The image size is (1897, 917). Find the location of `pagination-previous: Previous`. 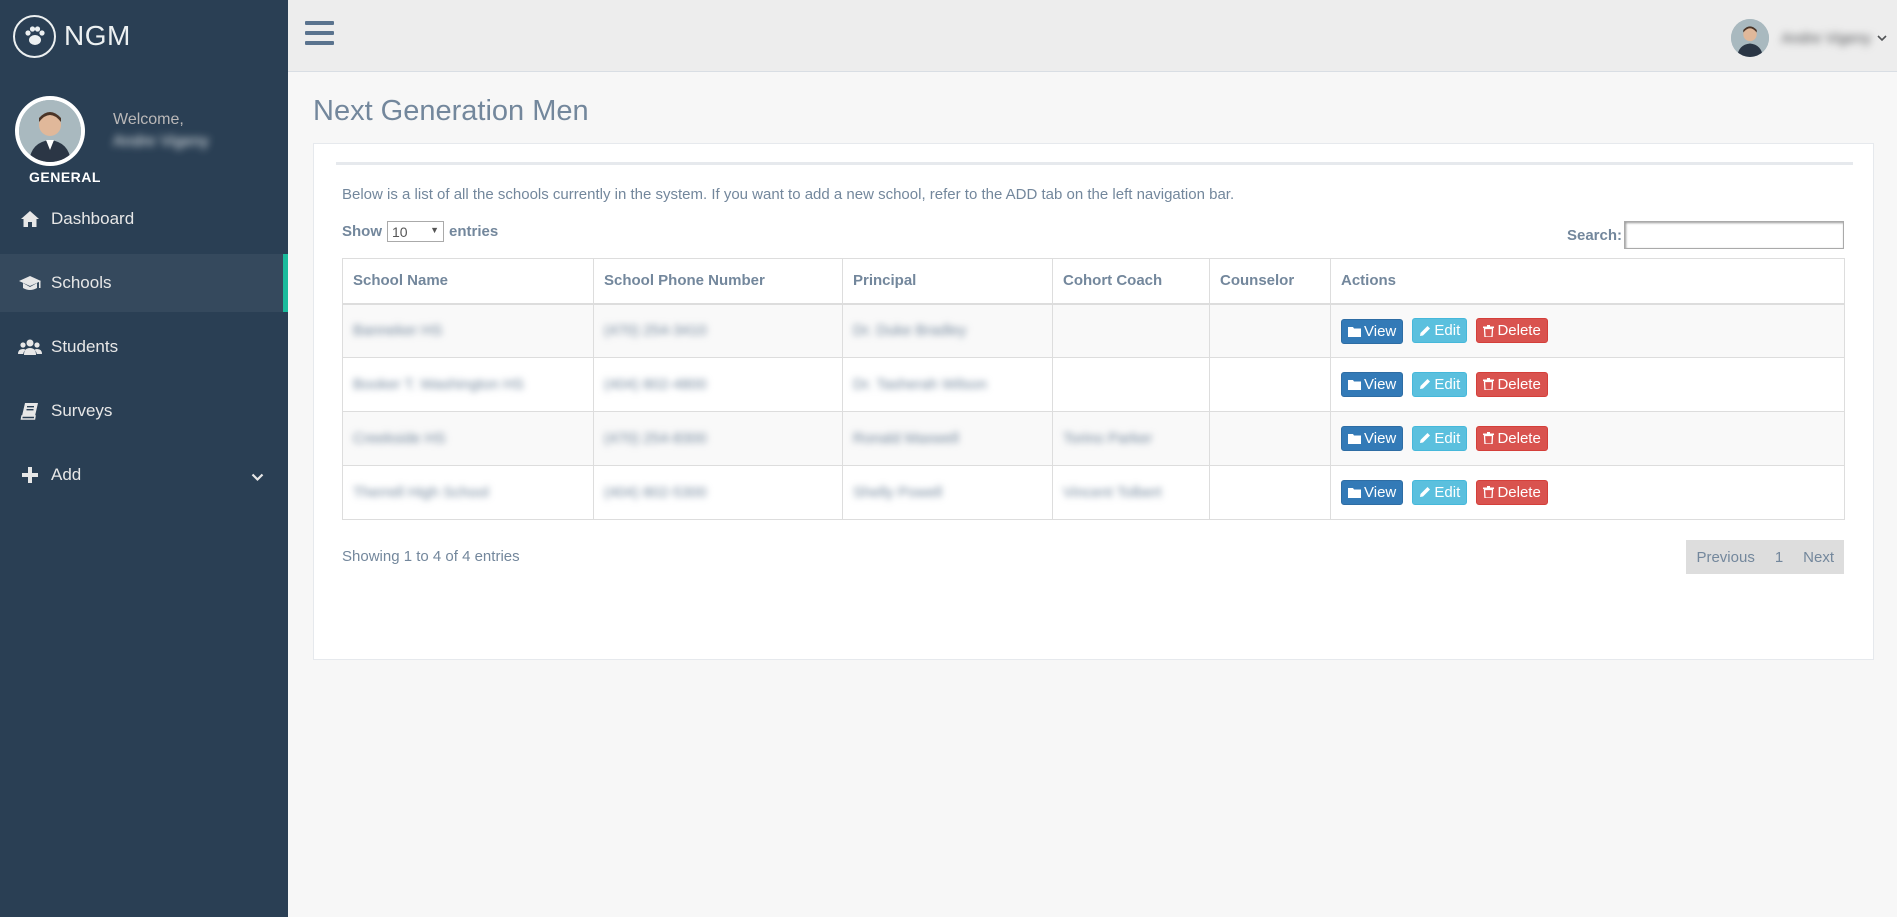

pagination-previous: Previous is located at coordinates (1725, 557).